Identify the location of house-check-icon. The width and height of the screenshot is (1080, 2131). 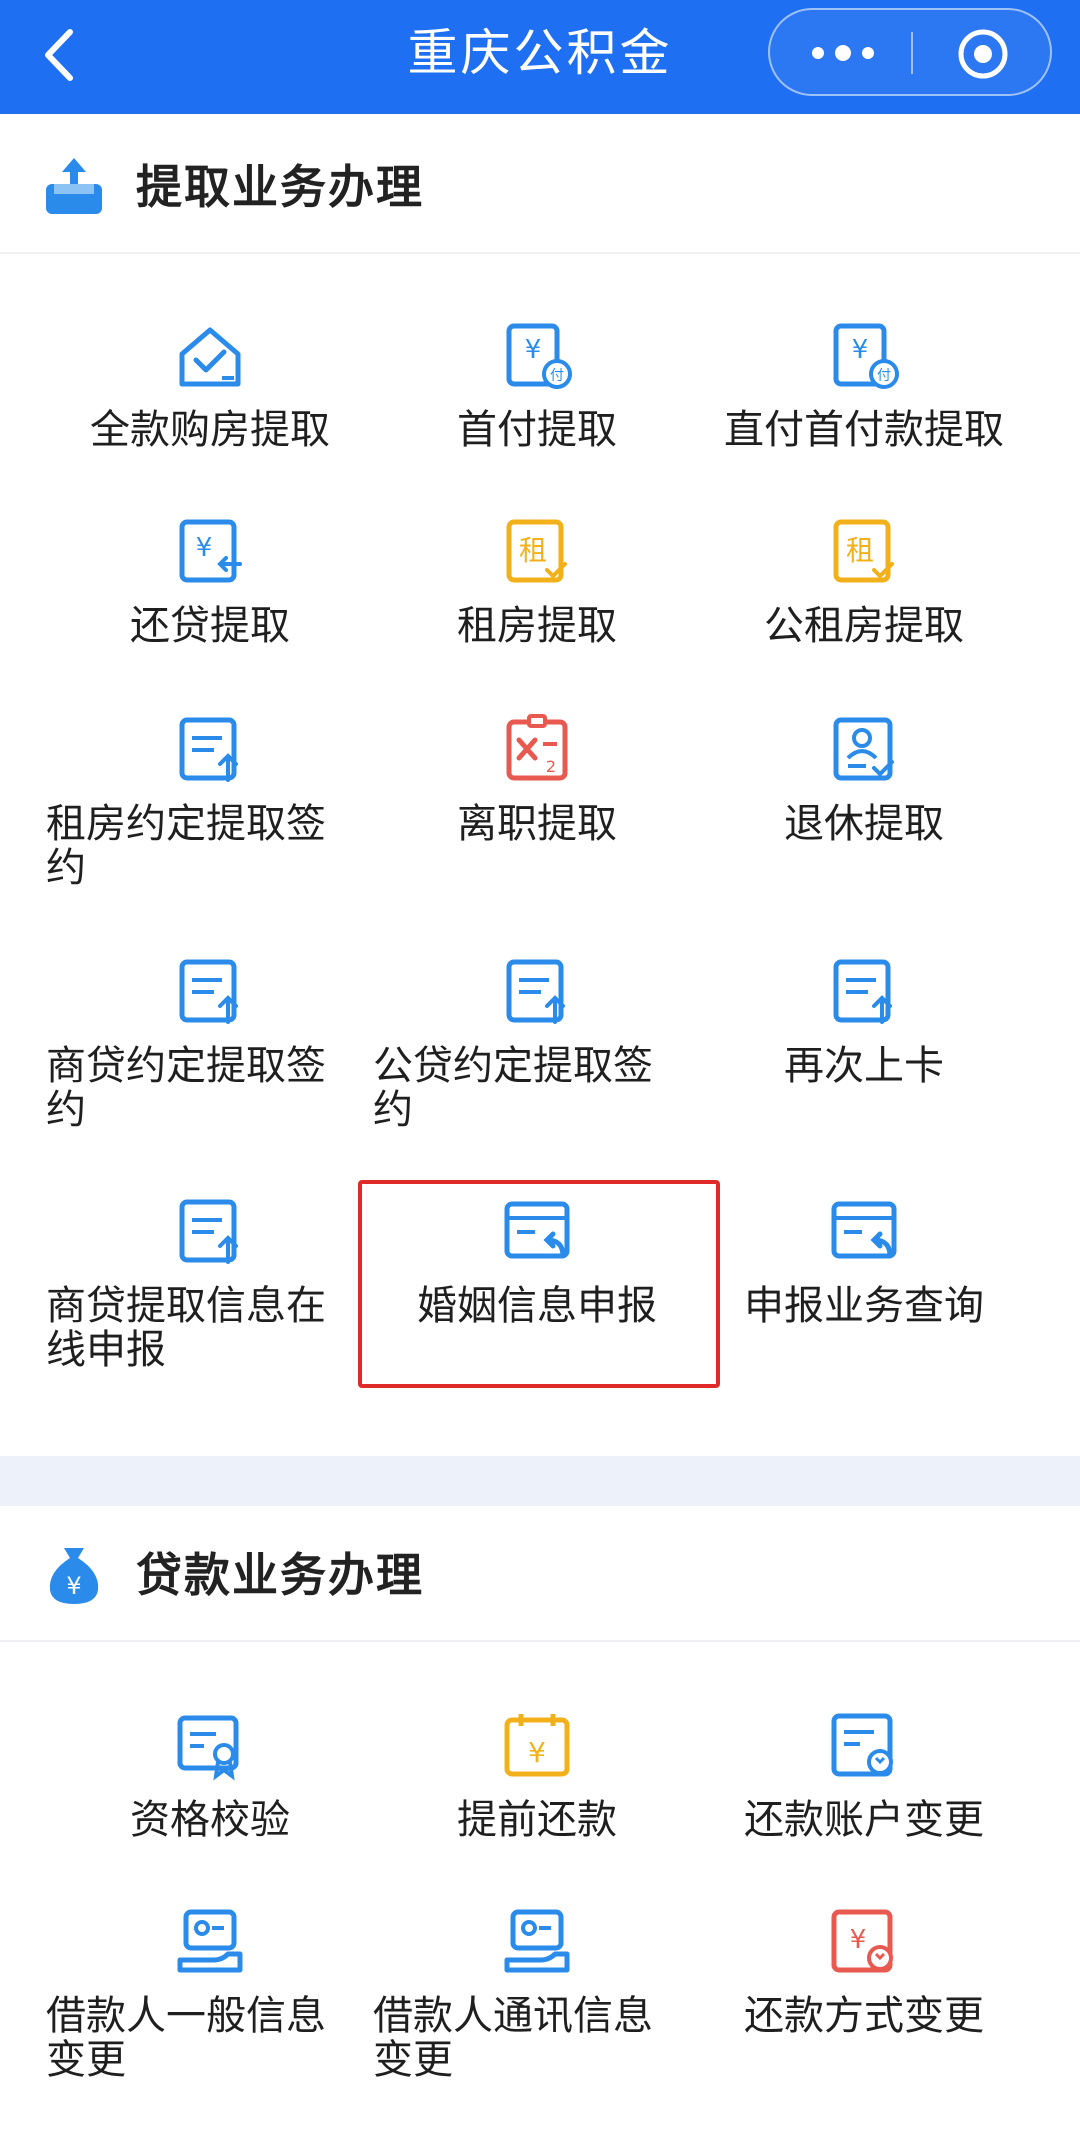
(210, 357).